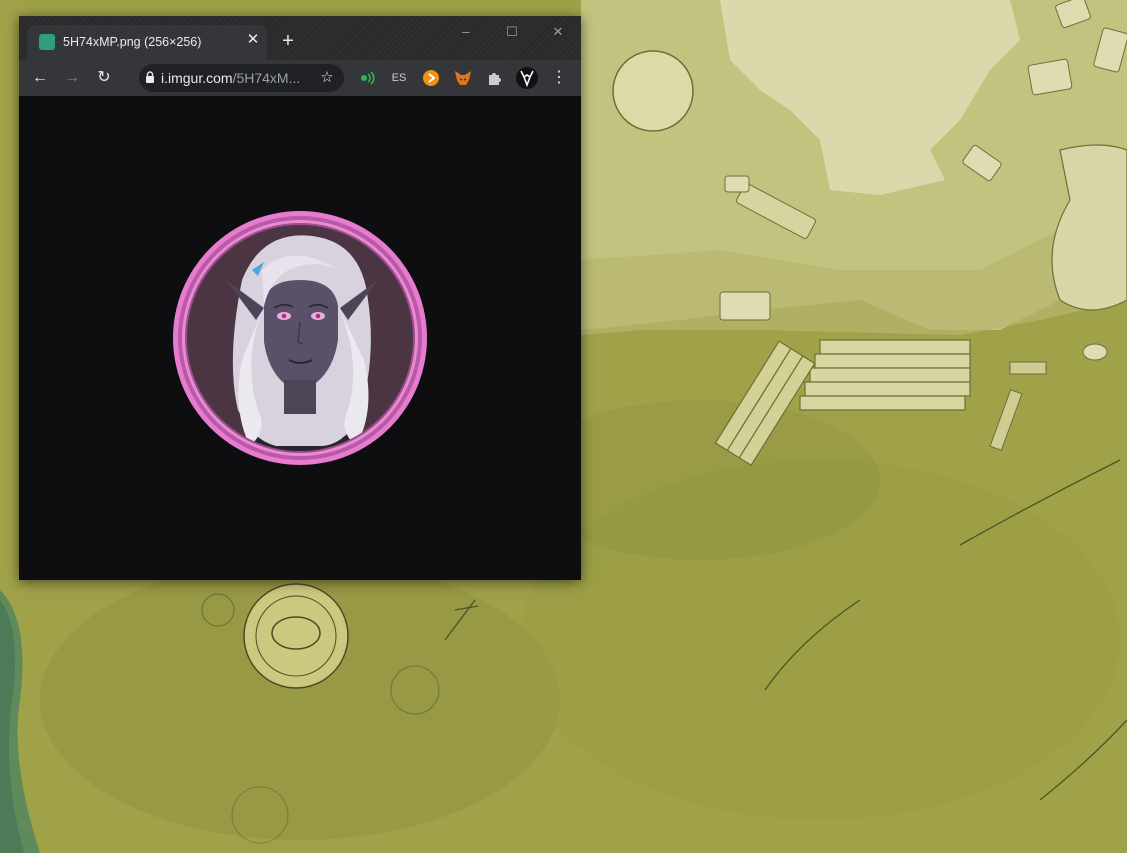 The height and width of the screenshot is (853, 1127). What do you see at coordinates (559, 78) in the screenshot?
I see `menu-kebab-icon: ⋮` at bounding box center [559, 78].